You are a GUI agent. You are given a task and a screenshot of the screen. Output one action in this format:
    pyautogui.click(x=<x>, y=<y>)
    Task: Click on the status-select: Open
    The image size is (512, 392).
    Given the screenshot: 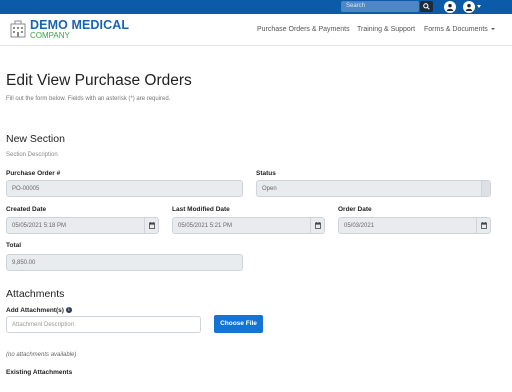 What is the action you would take?
    pyautogui.click(x=373, y=188)
    